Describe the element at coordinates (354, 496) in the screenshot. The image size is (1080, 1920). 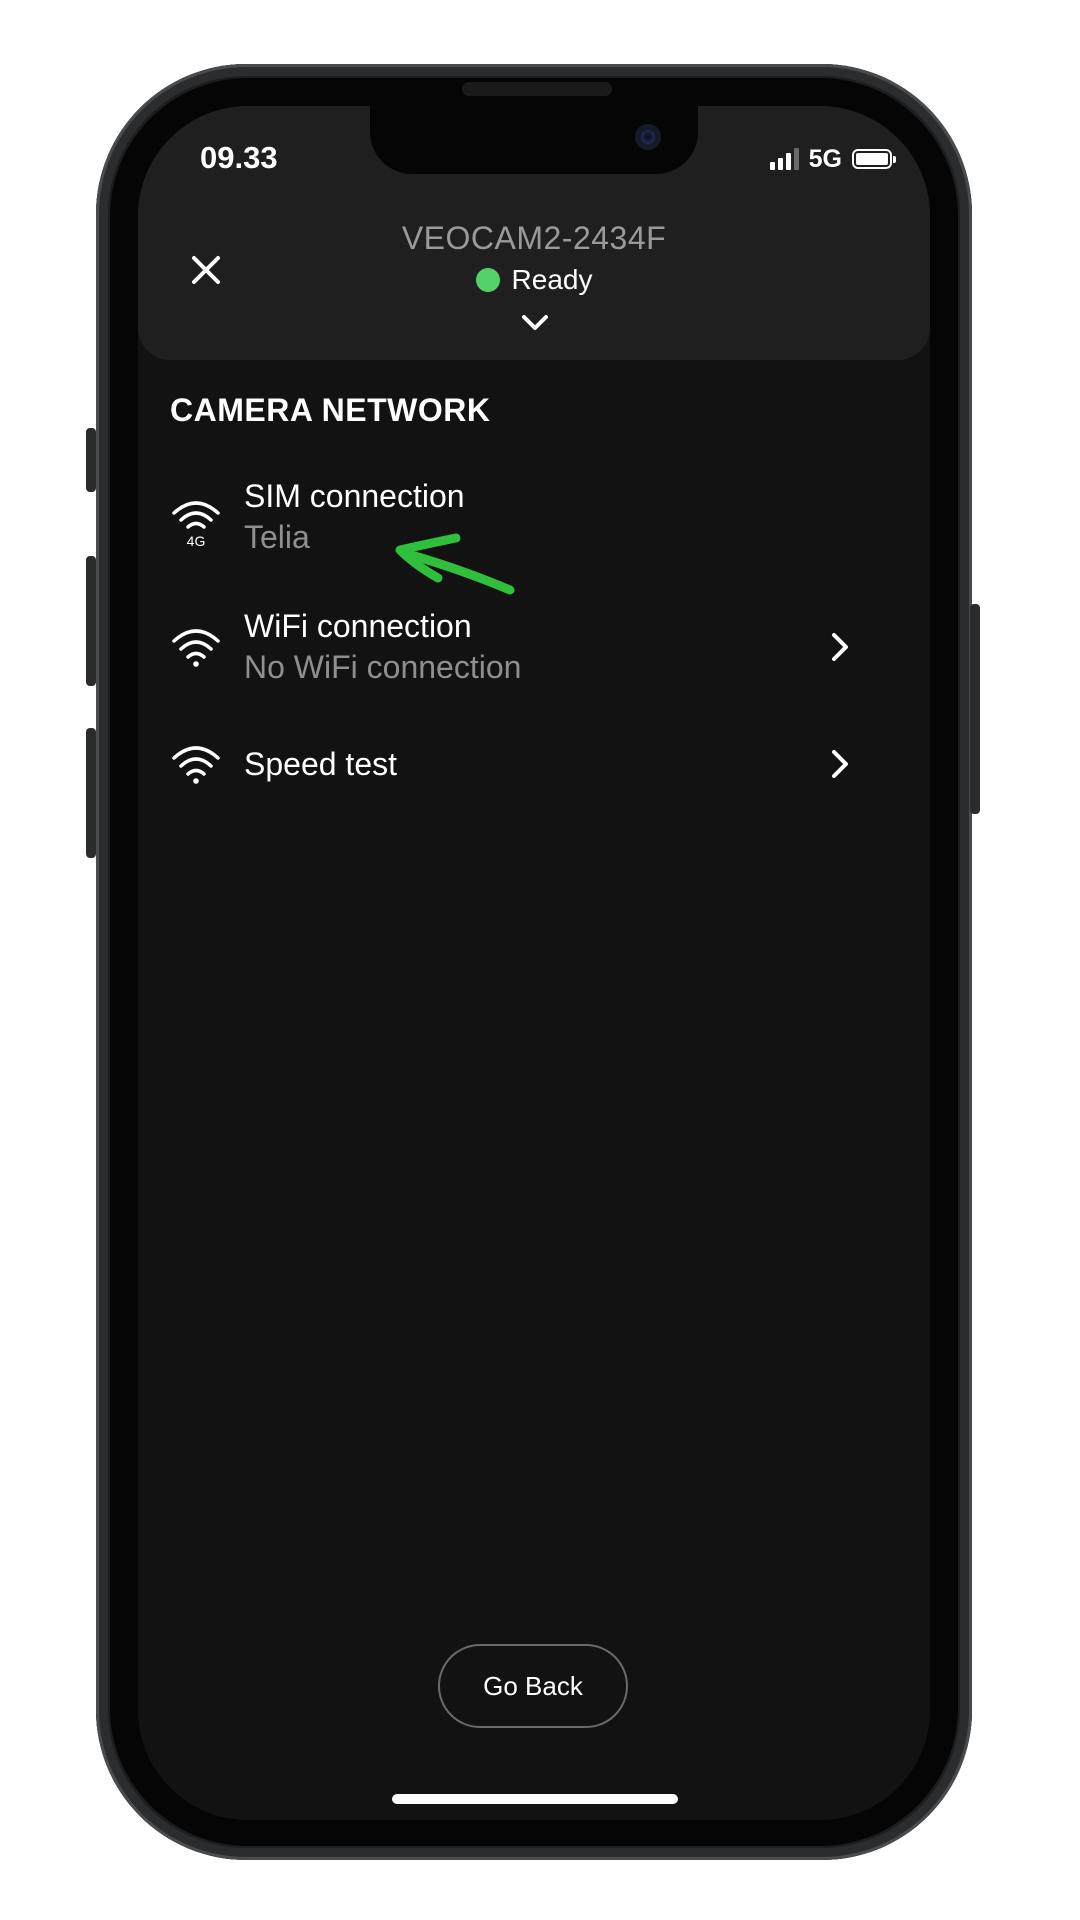
I see `sim-connection-title: SIM connection` at that location.